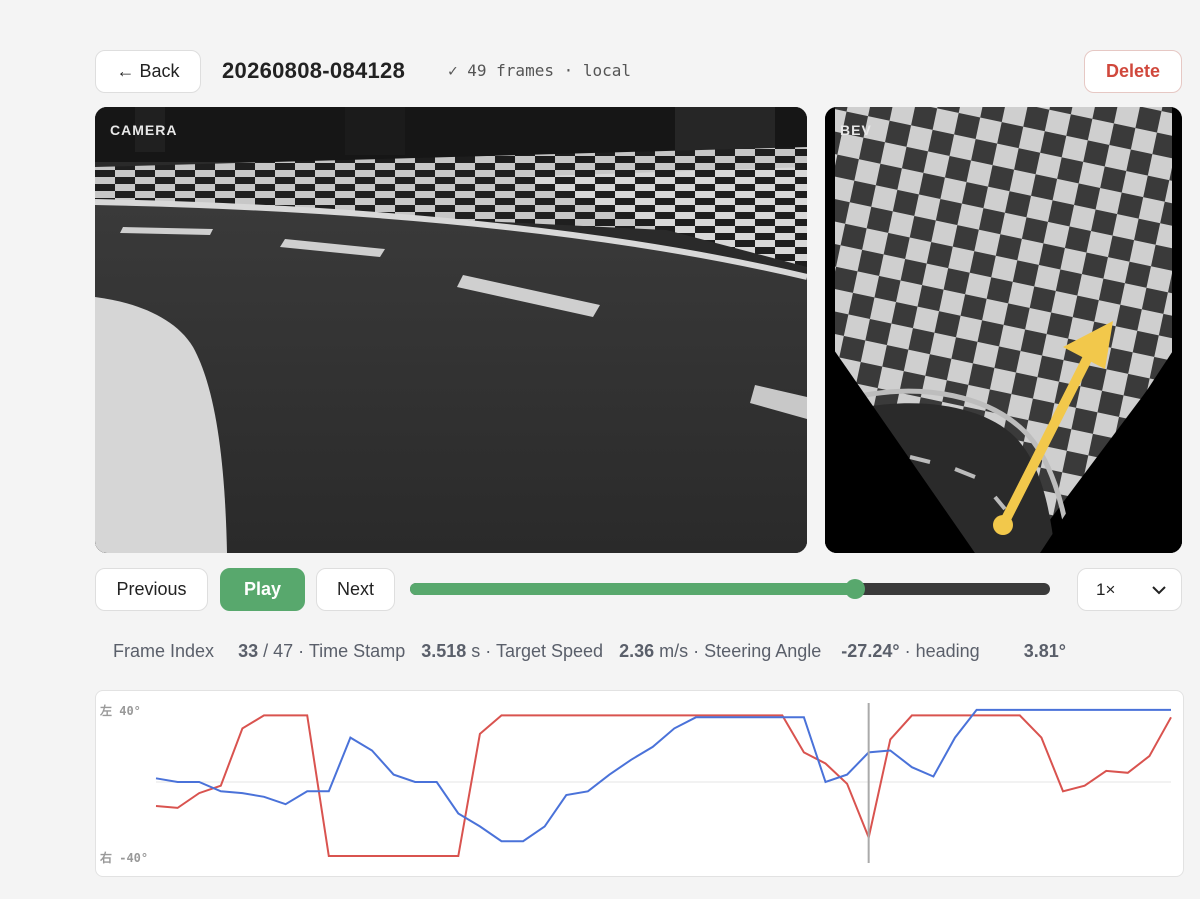  Describe the element at coordinates (120, 711) in the screenshot. I see `y-tick-top: 左 40°` at that location.